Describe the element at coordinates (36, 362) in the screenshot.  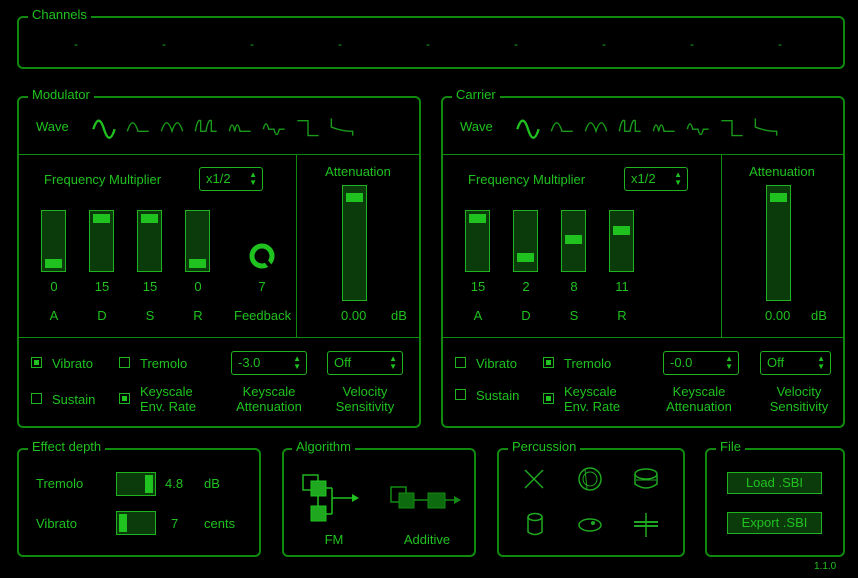
I see `modulator-vibrato-checkbox` at that location.